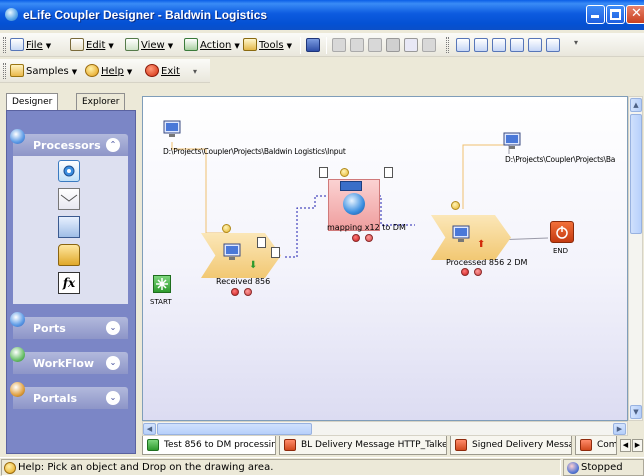  I want to click on upload-arrow-icon: ⬆, so click(481, 244).